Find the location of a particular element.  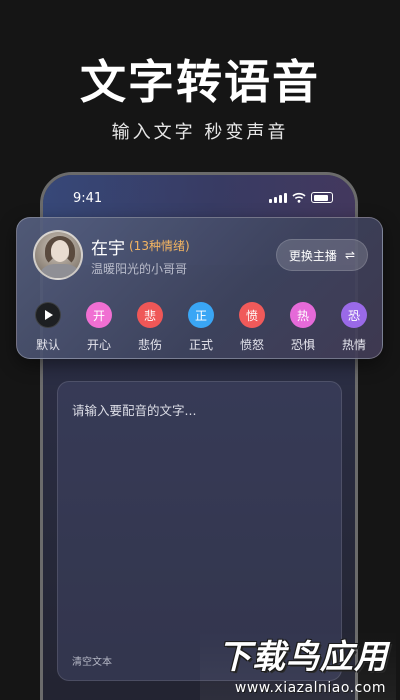

play-icon is located at coordinates (48, 315).